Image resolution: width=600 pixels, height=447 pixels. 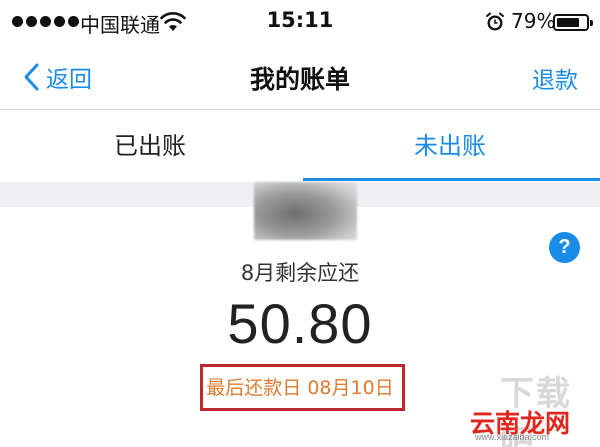 I want to click on remaining-due-label: 8月剩余应还, so click(x=300, y=273).